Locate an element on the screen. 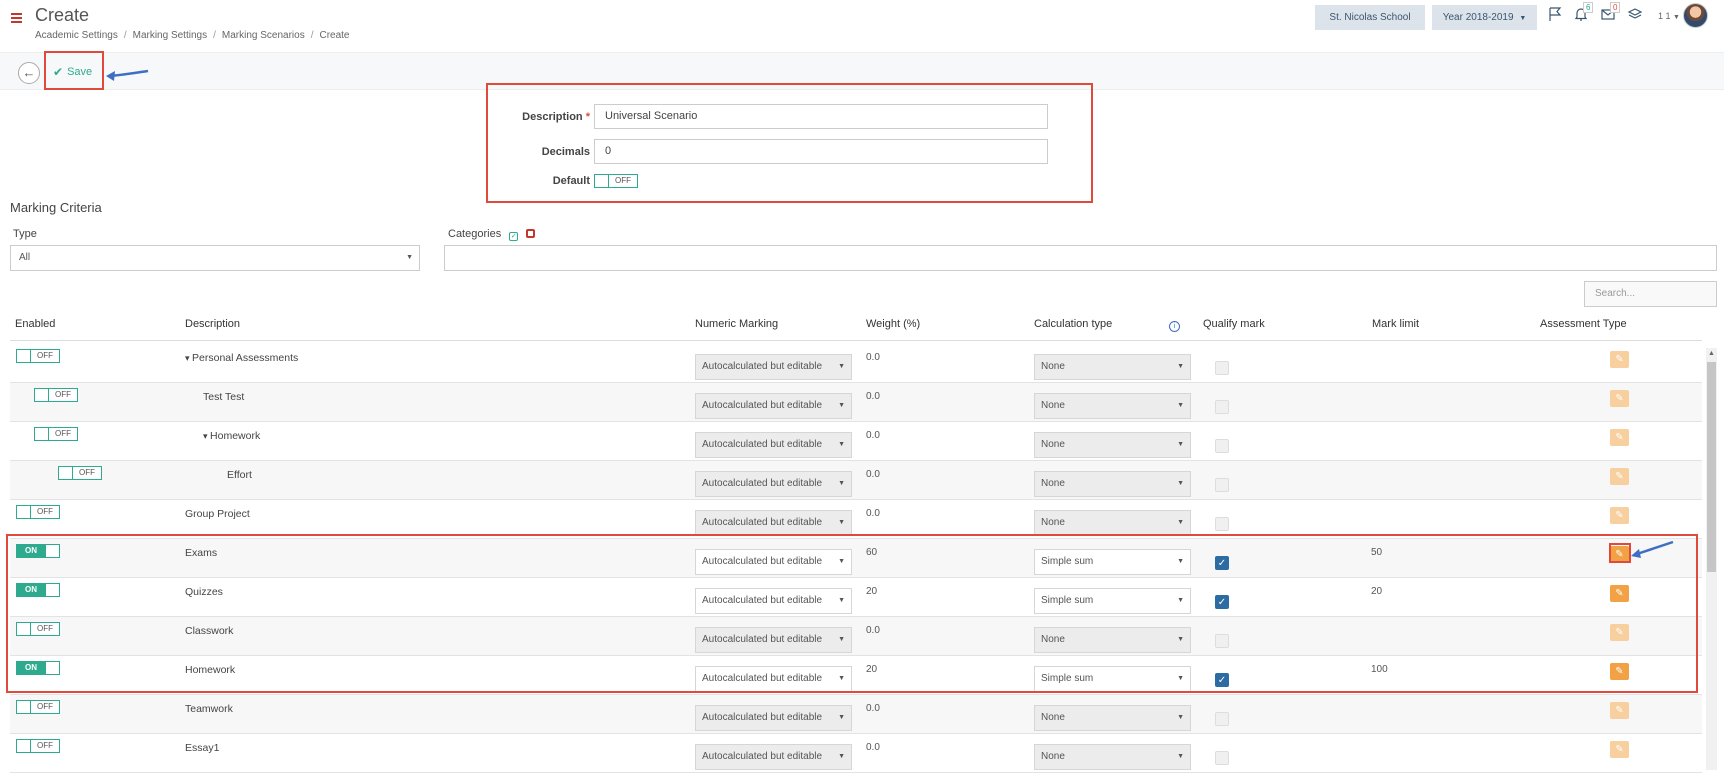  column-header-weight: Weight (%) is located at coordinates (893, 324).